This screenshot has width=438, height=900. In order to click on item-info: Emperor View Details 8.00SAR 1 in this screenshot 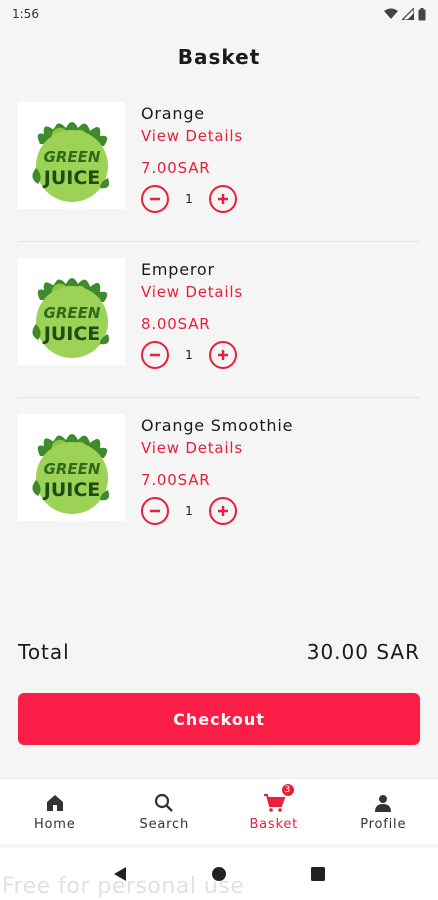, I will do `click(192, 327)`.